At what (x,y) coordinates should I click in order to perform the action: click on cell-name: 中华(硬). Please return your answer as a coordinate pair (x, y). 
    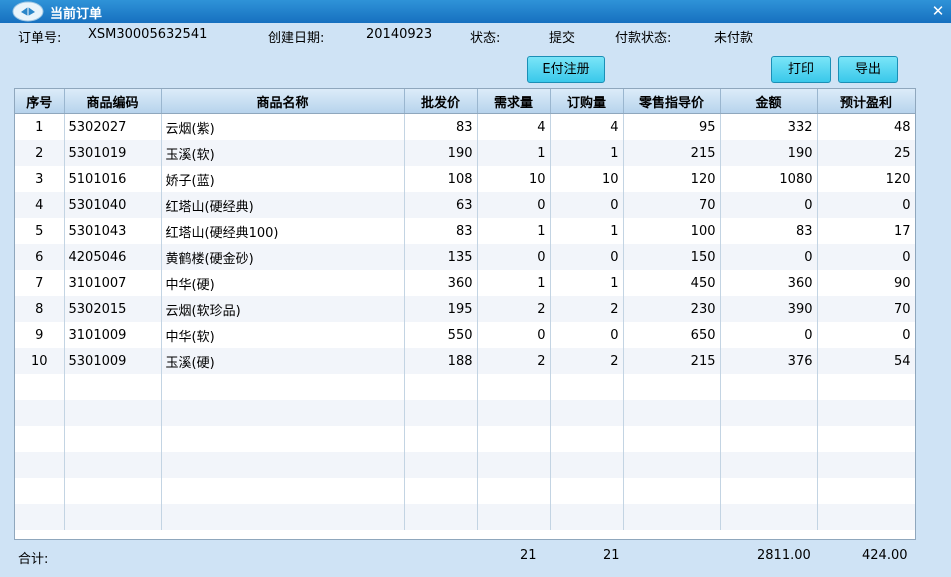
    Looking at the image, I should click on (283, 283).